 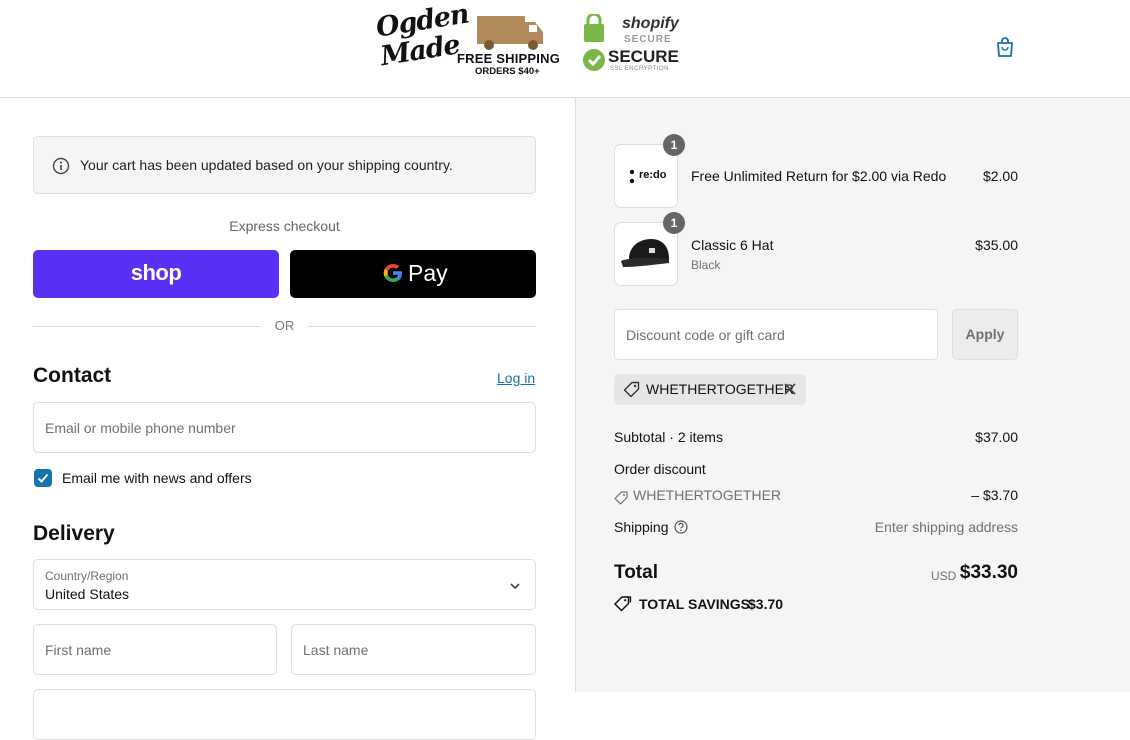 What do you see at coordinates (650, 23) in the screenshot?
I see `shopify-wordmark: shopify` at bounding box center [650, 23].